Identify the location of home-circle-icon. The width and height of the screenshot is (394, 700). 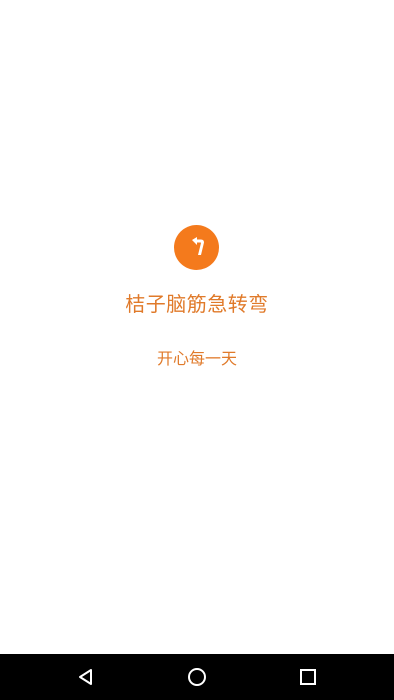
(197, 677).